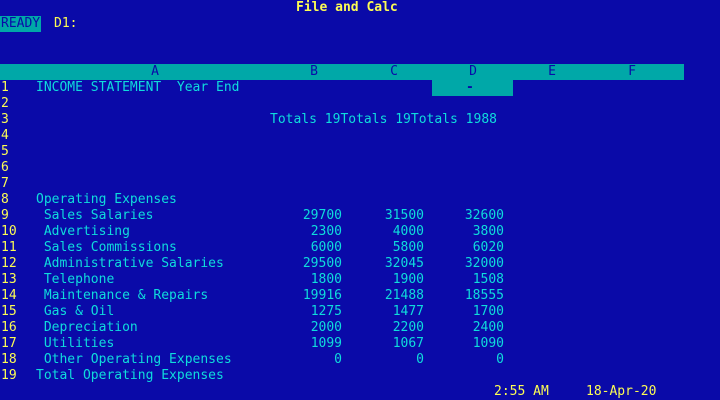  I want to click on status-date: 18-Apr-20, so click(621, 391).